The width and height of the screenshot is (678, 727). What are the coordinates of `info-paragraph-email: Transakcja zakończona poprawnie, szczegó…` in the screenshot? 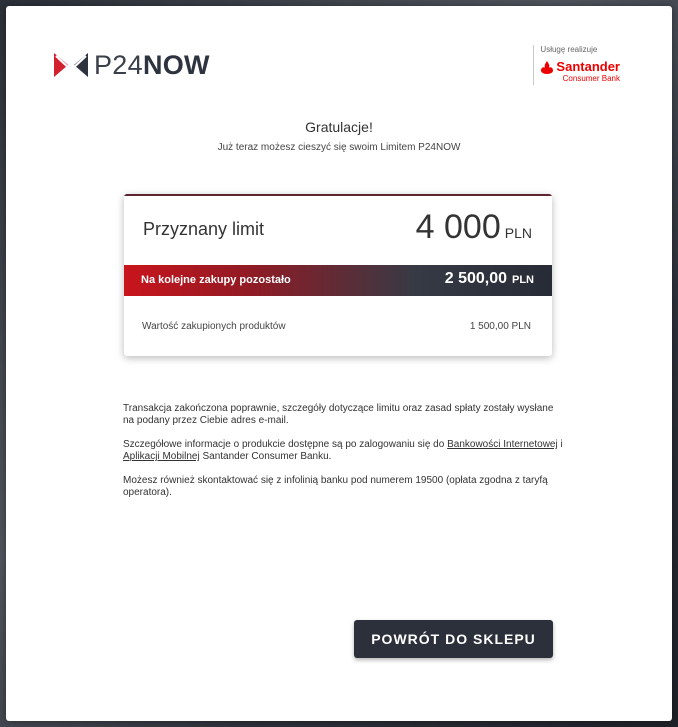 It's located at (338, 414).